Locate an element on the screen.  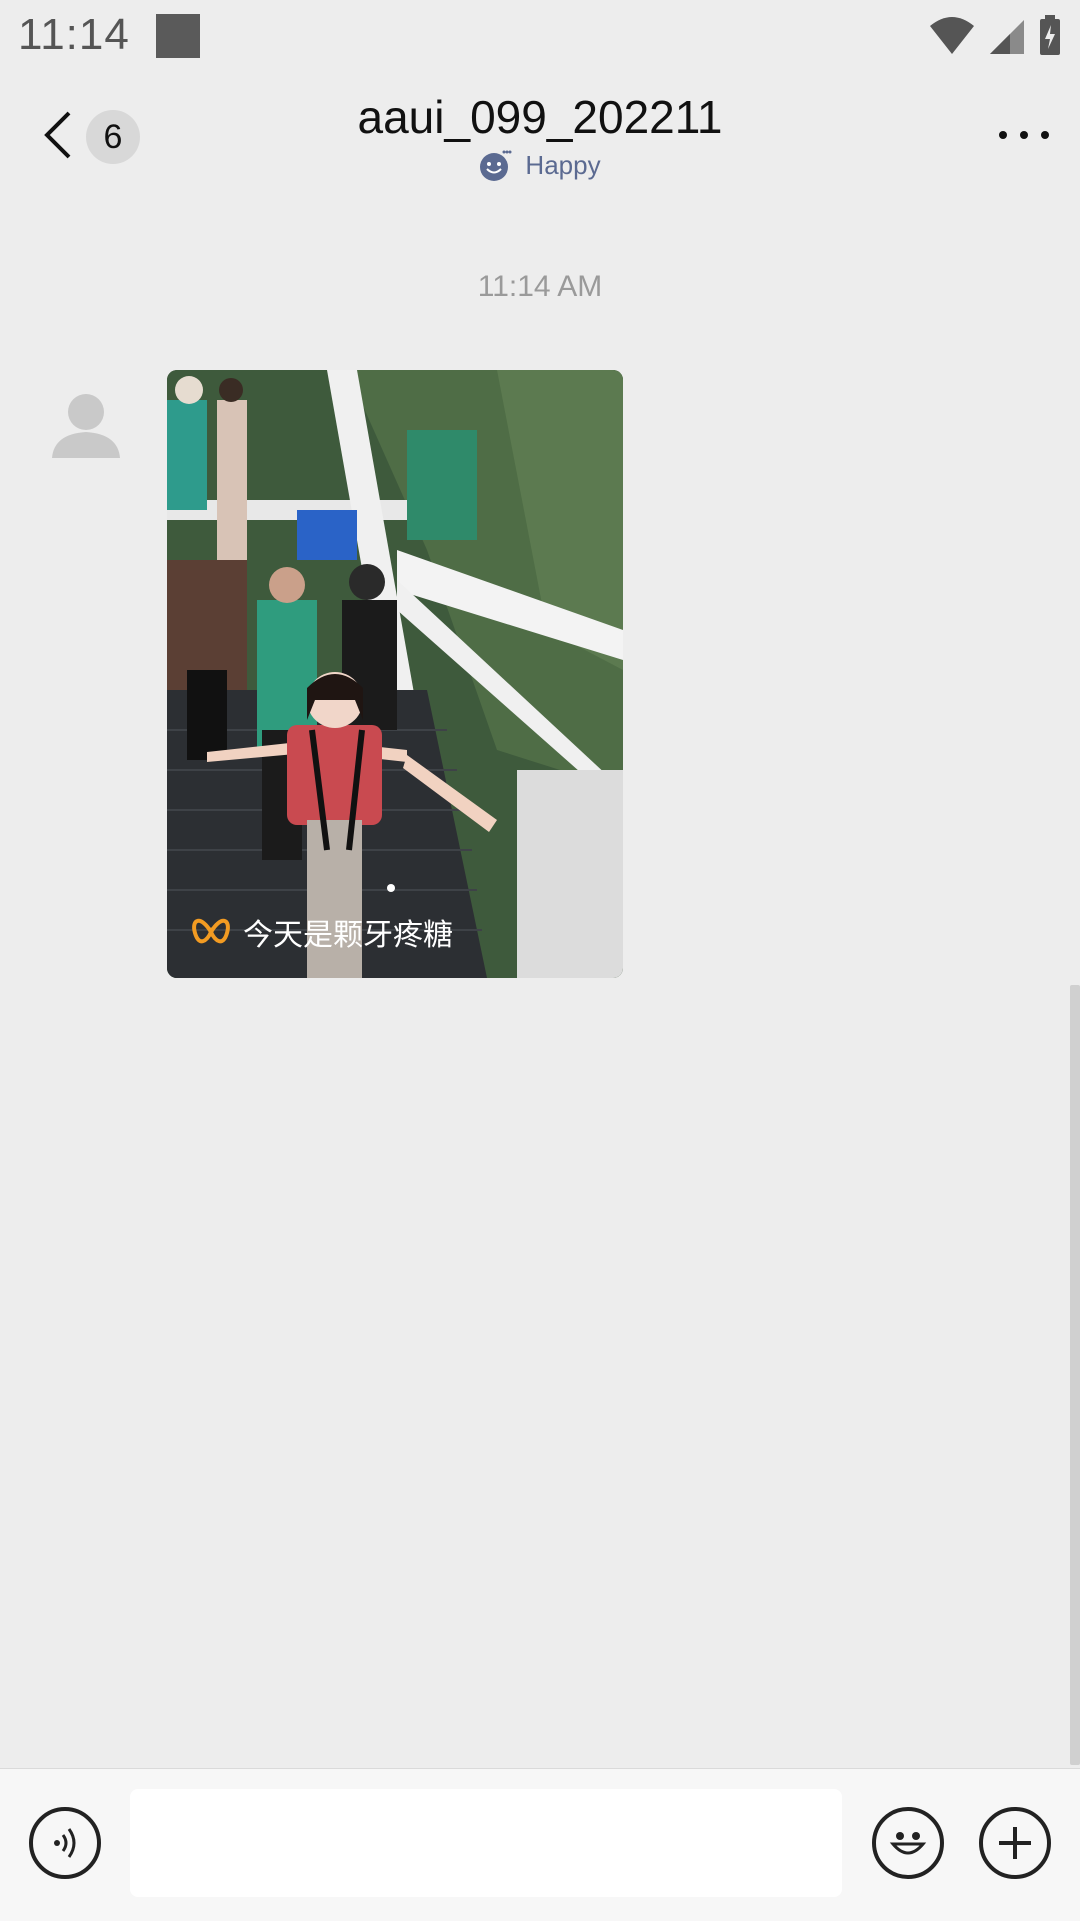
chat-title: aaui_099_202211 is located at coordinates (540, 117).